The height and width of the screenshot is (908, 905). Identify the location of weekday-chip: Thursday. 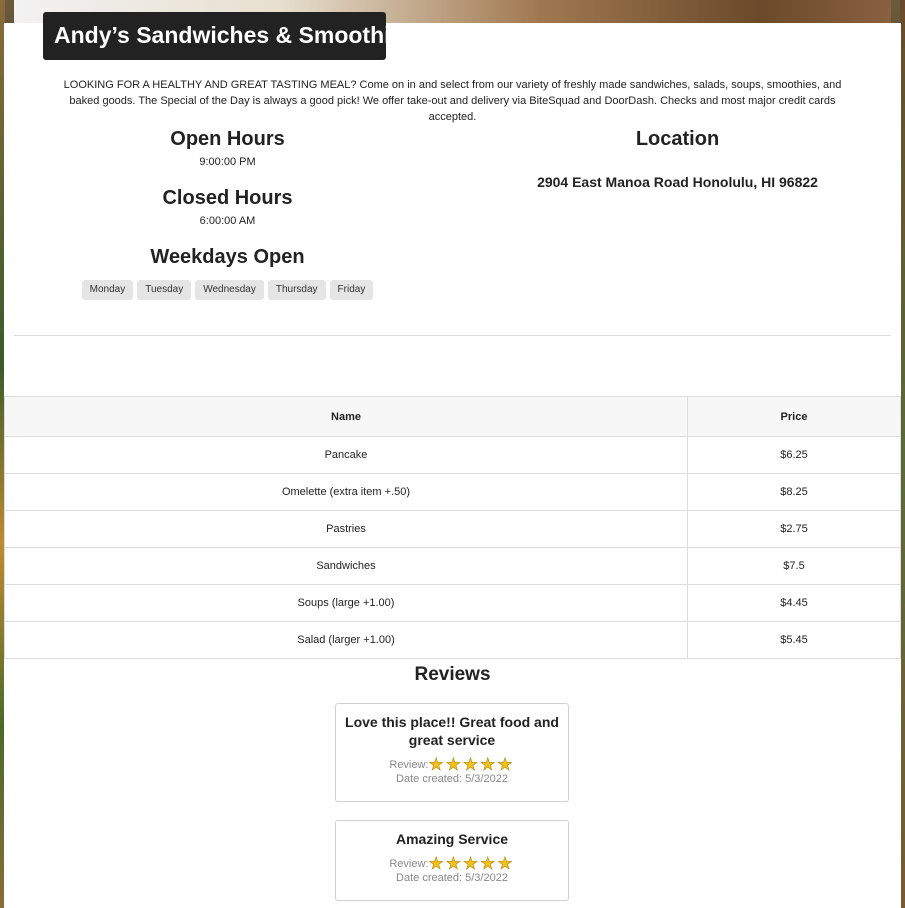
(296, 290).